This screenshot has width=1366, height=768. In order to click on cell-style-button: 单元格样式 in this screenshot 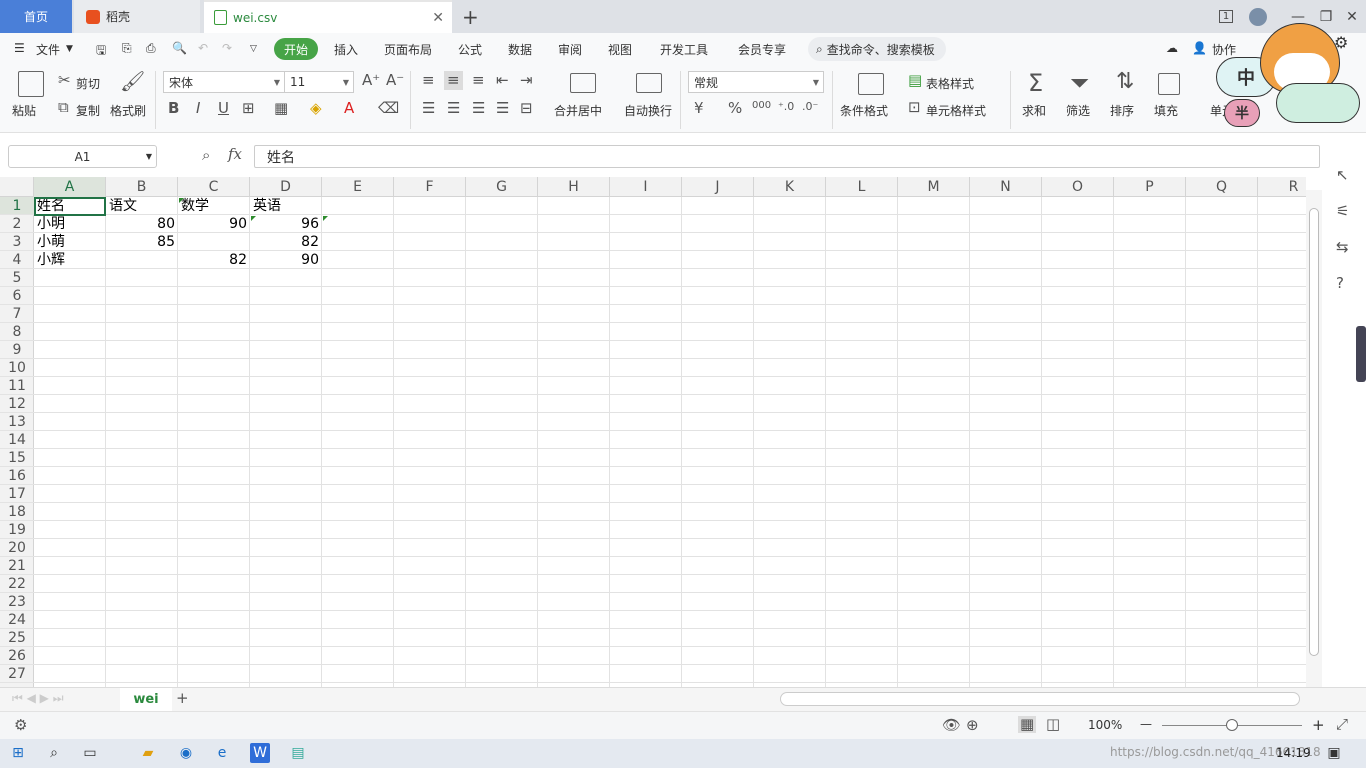, I will do `click(956, 110)`.